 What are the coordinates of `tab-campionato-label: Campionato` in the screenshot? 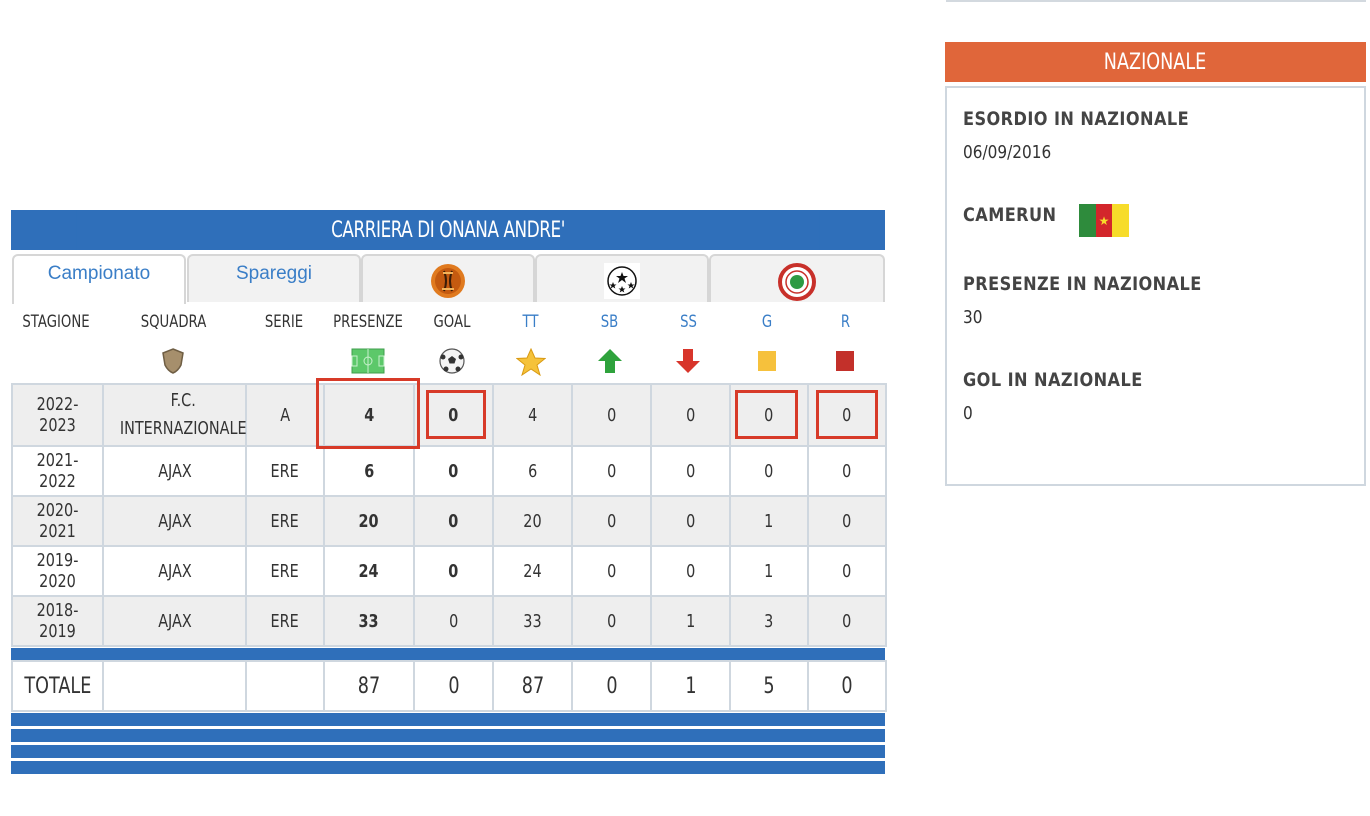 It's located at (99, 273).